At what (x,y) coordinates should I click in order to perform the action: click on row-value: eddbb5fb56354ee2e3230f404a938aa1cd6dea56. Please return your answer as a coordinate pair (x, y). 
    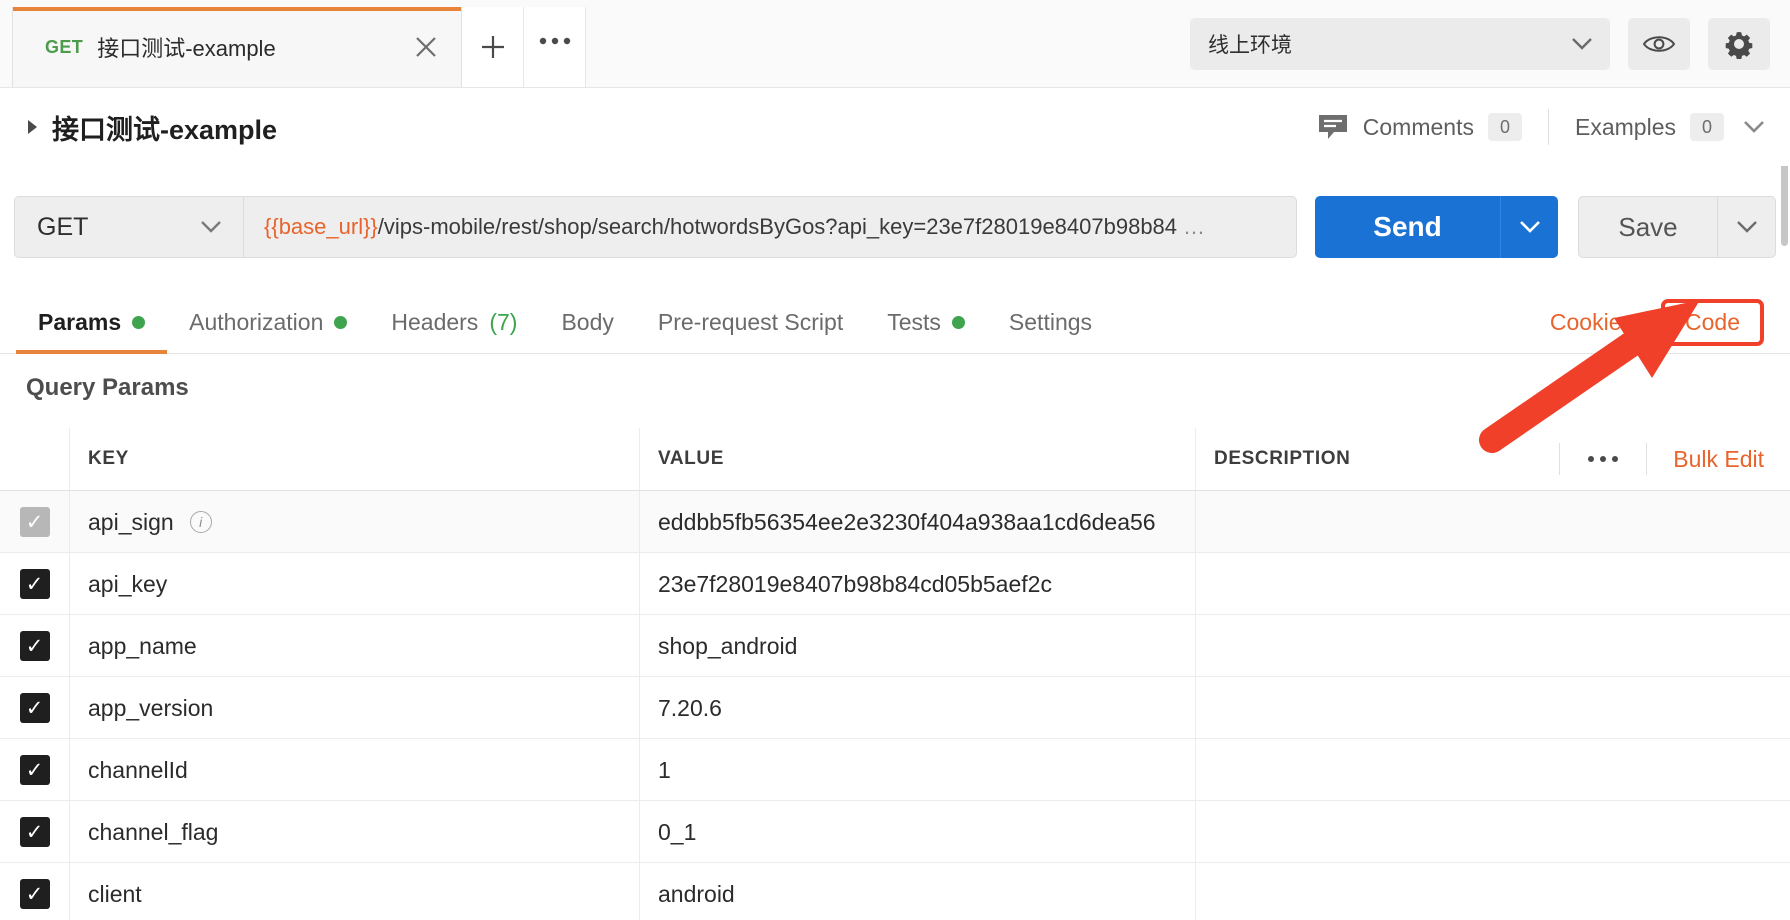
    Looking at the image, I should click on (907, 521).